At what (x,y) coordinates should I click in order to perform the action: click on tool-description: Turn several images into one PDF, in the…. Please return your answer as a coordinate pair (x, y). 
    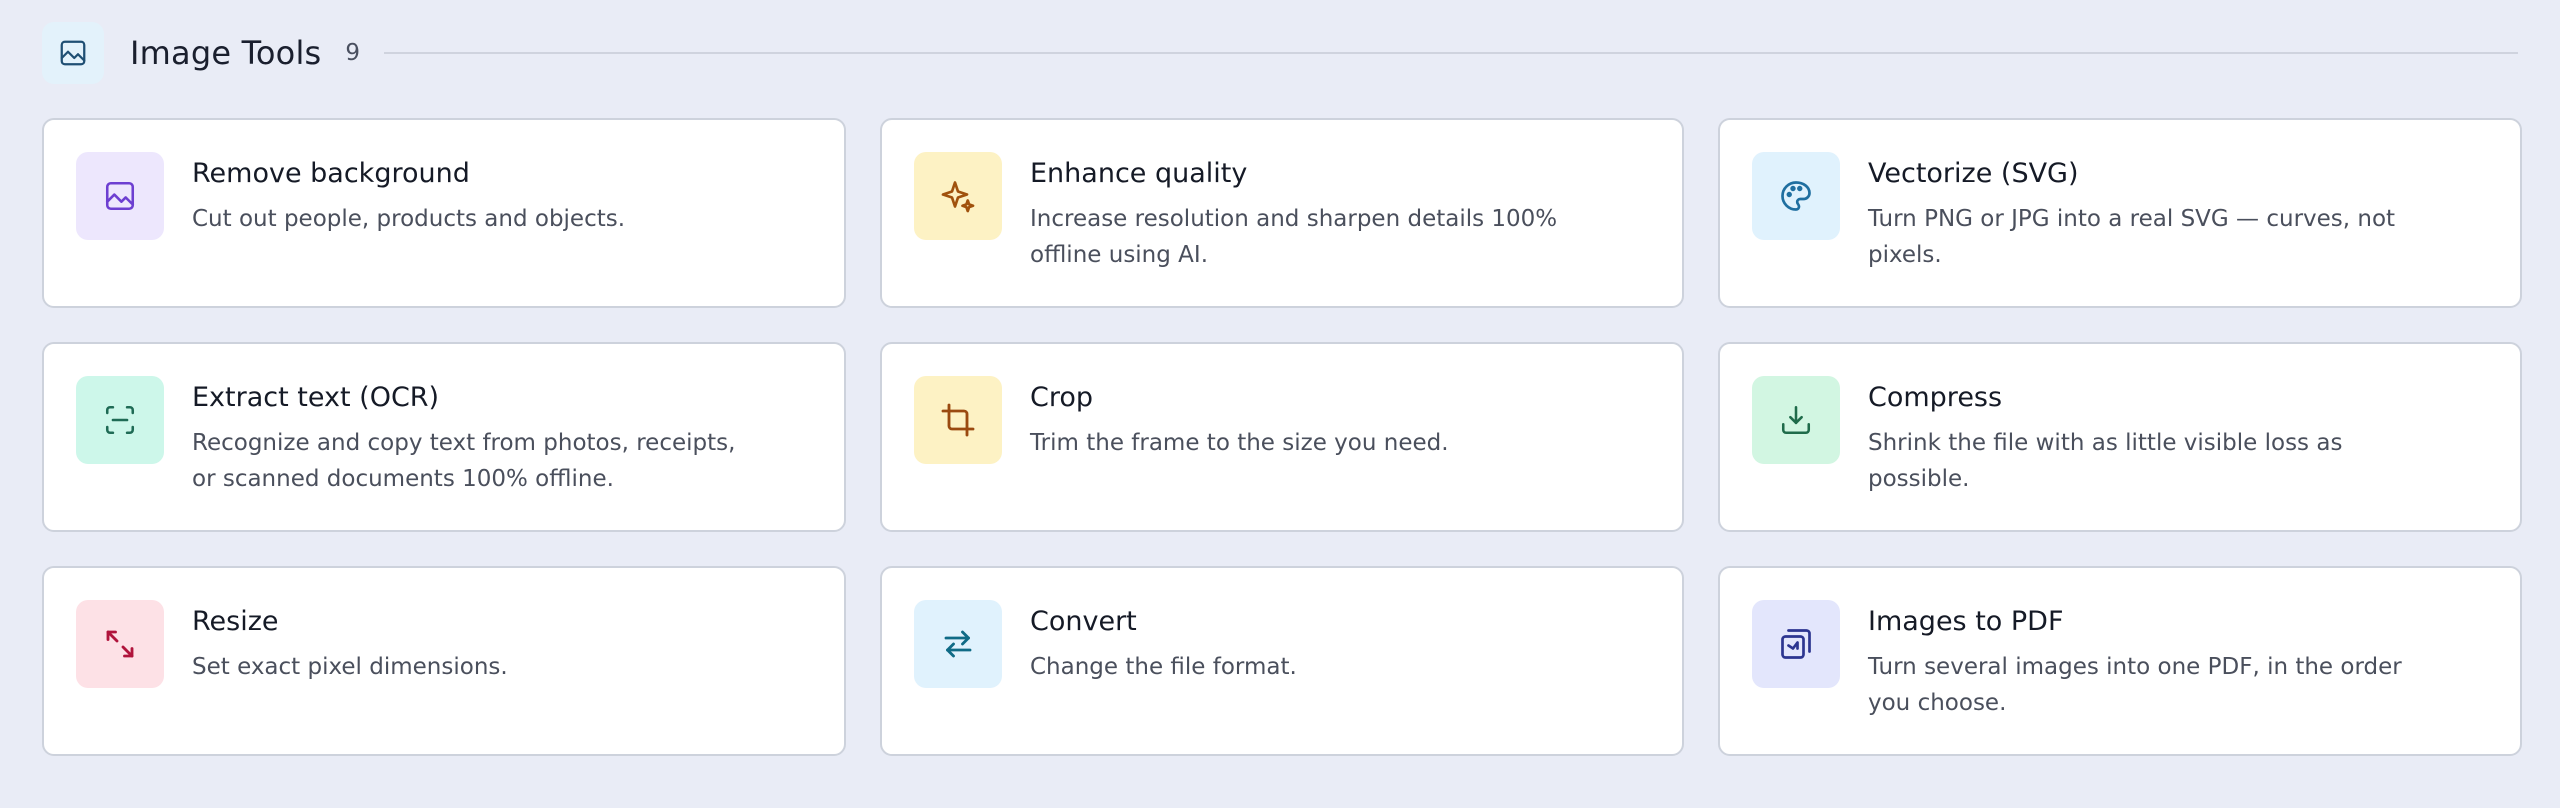
    Looking at the image, I should click on (2135, 685).